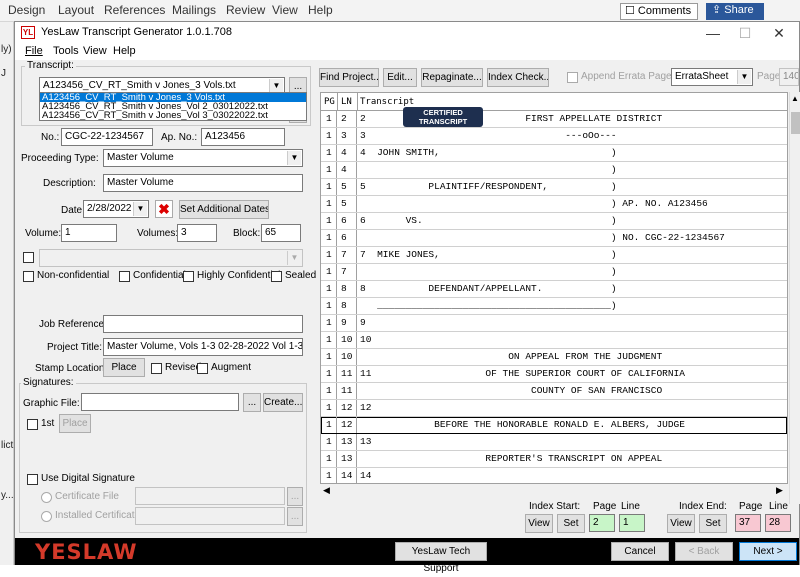  Describe the element at coordinates (34, 51) in the screenshot. I see `menu-file: File` at that location.